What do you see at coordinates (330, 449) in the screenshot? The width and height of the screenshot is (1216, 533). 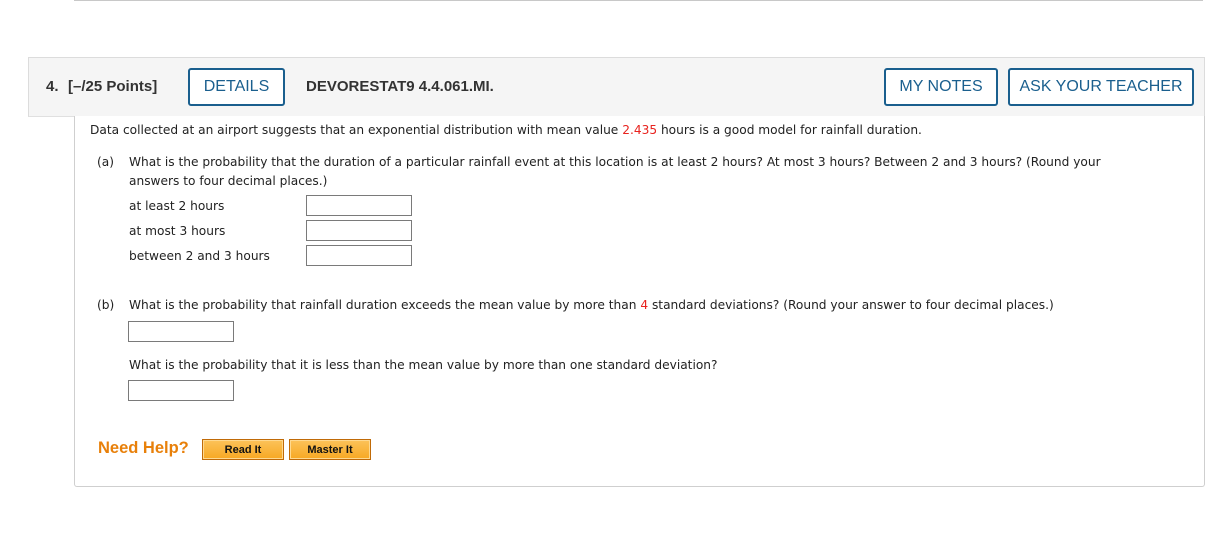 I see `master-it-button: Master It` at bounding box center [330, 449].